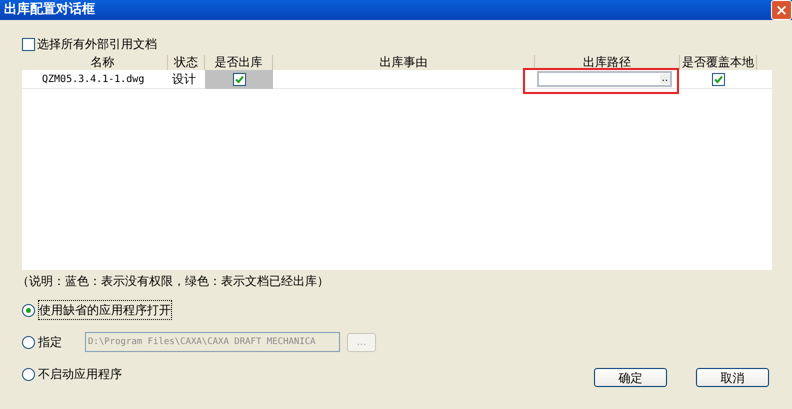 The height and width of the screenshot is (409, 792). I want to click on path-field: .., so click(604, 79).